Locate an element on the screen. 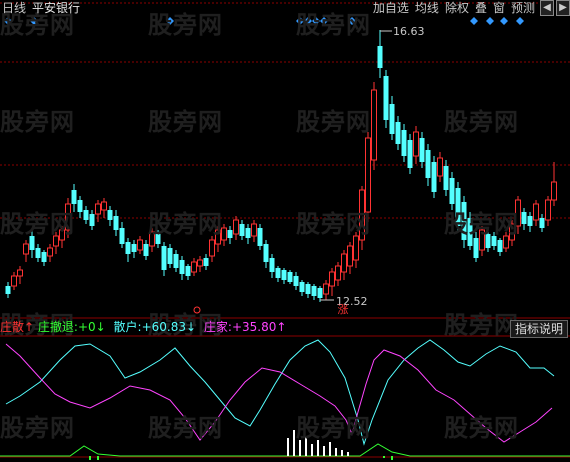  add-watchlist-button: 加自选 is located at coordinates (391, 8).